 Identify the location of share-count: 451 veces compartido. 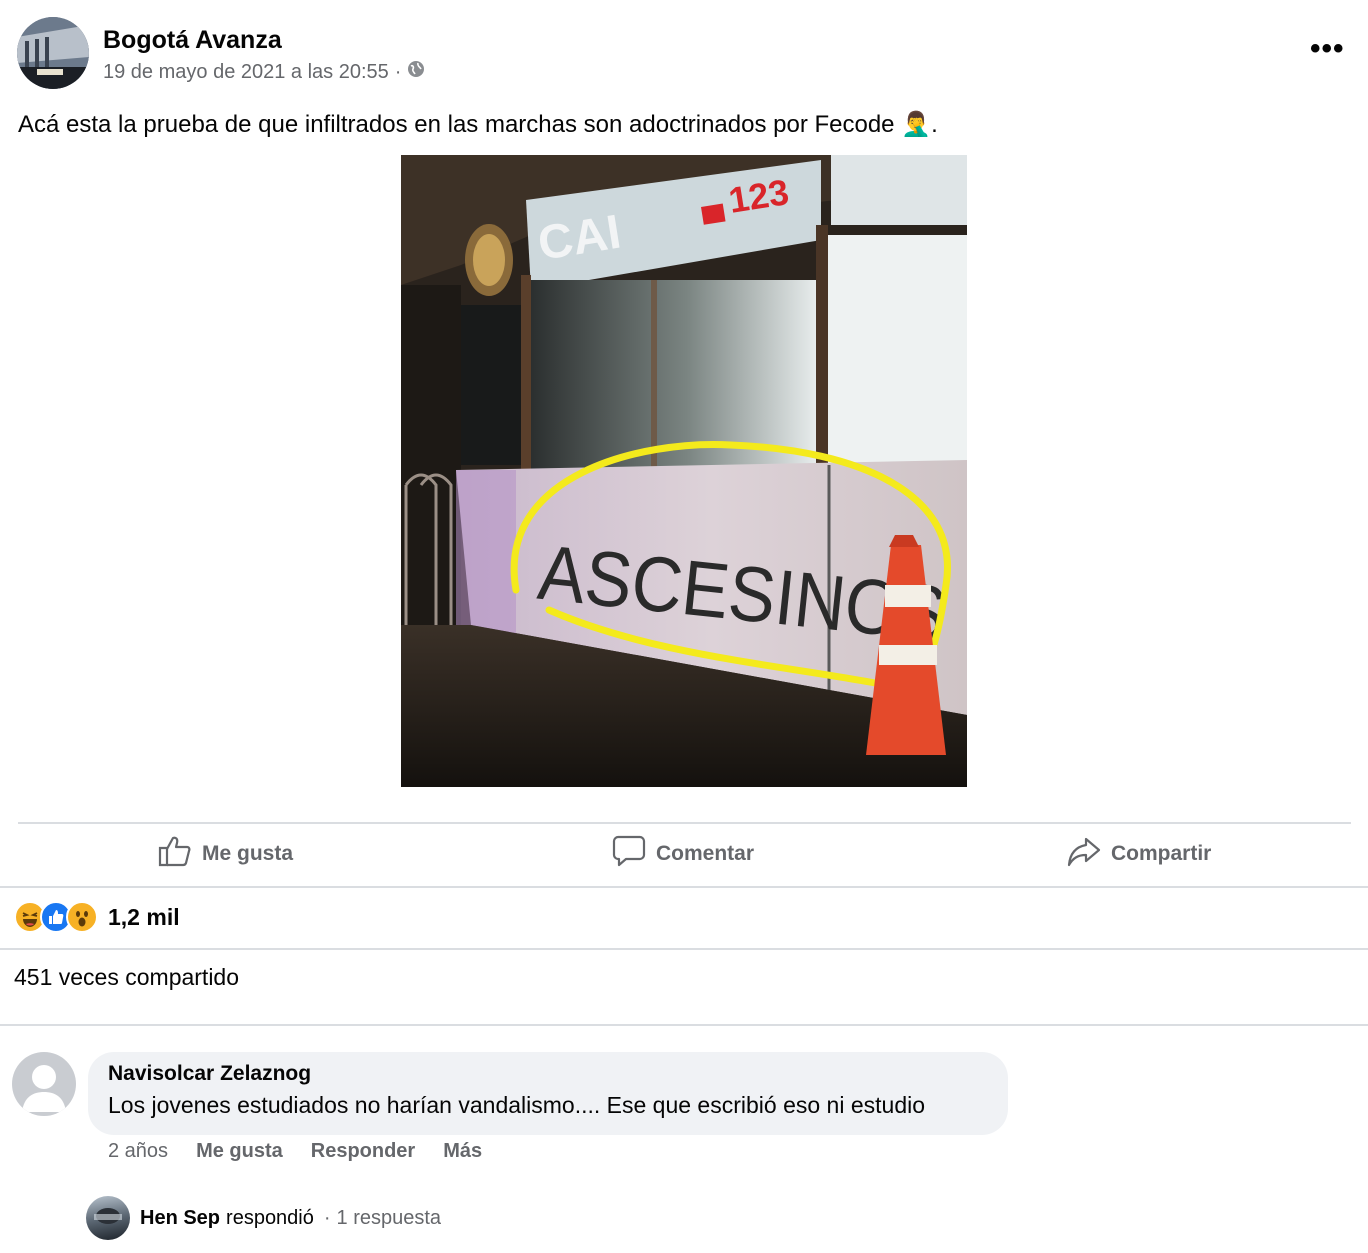
(126, 977).